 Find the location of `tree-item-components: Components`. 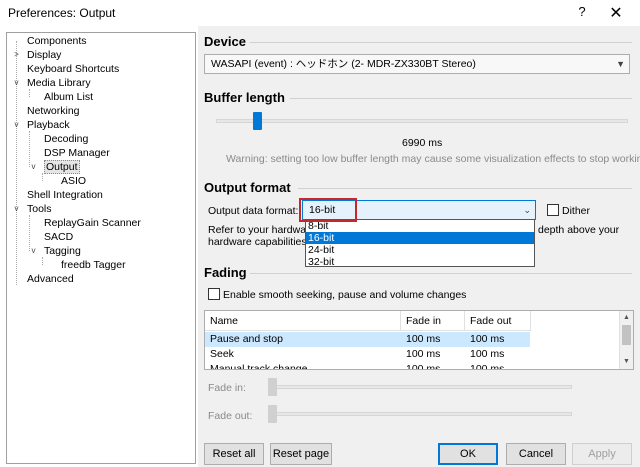

tree-item-components: Components is located at coordinates (49, 41).